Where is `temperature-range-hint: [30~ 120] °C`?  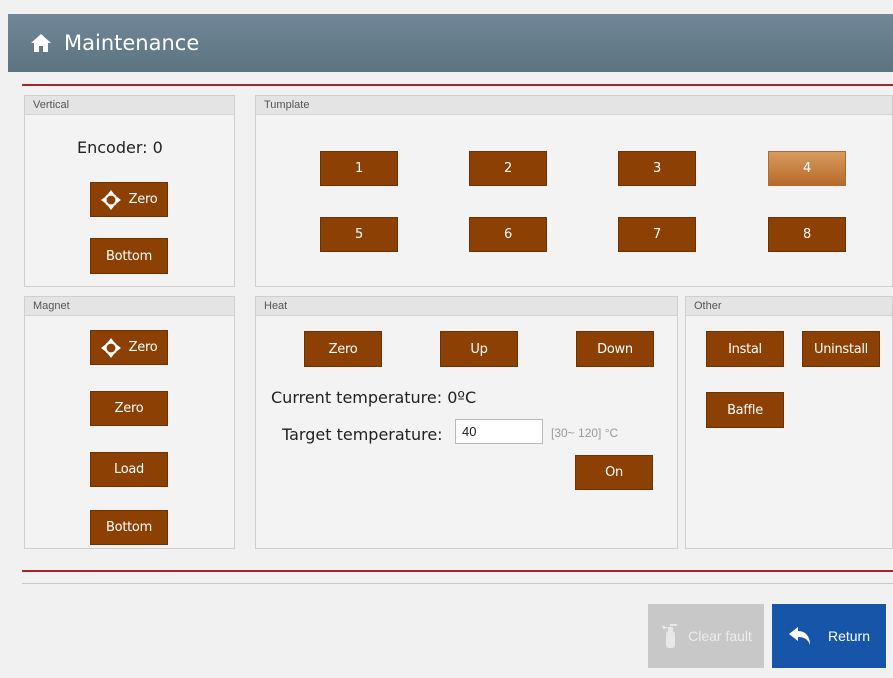
temperature-range-hint: [30~ 120] °C is located at coordinates (585, 433).